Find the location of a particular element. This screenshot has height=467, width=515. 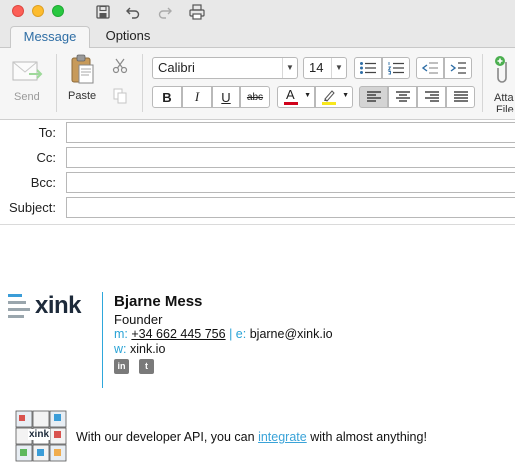

redo-icon is located at coordinates (165, 12).